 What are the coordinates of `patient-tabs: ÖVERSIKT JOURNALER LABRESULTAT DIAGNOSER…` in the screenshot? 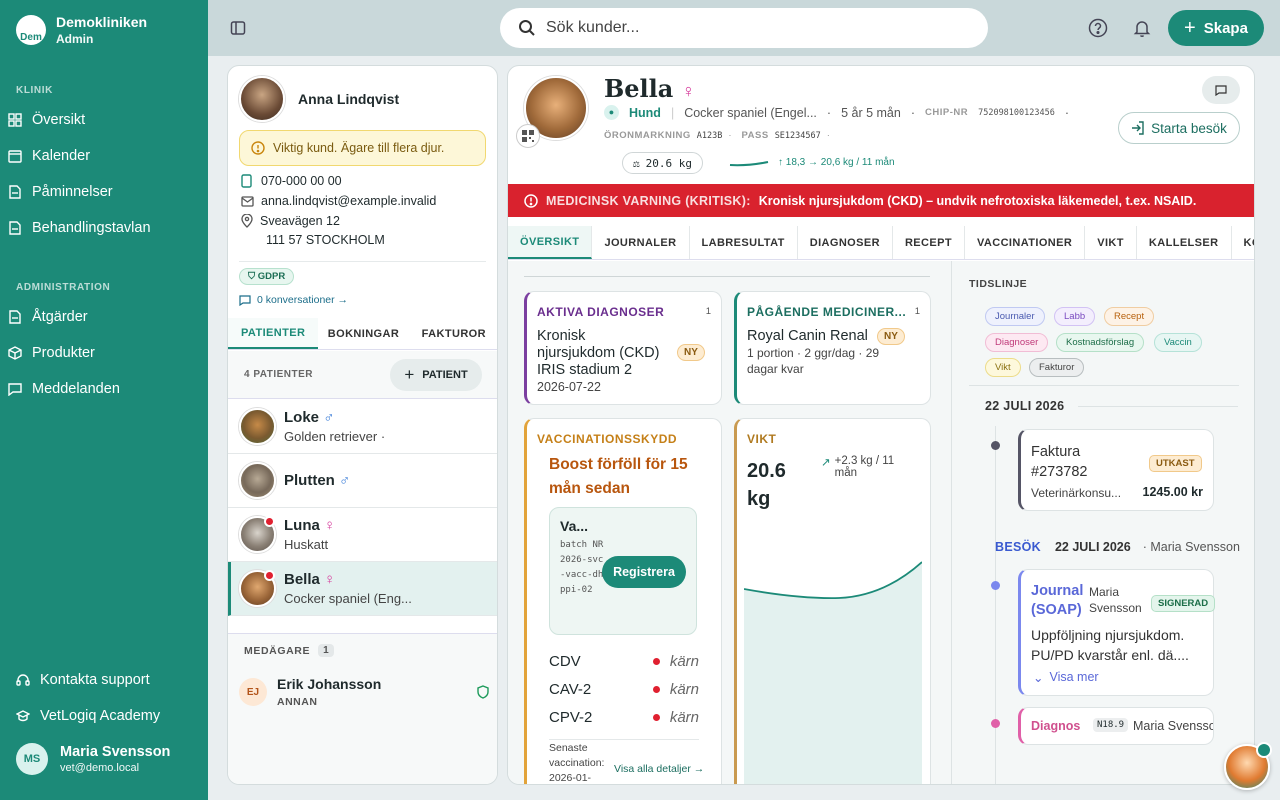 It's located at (881, 243).